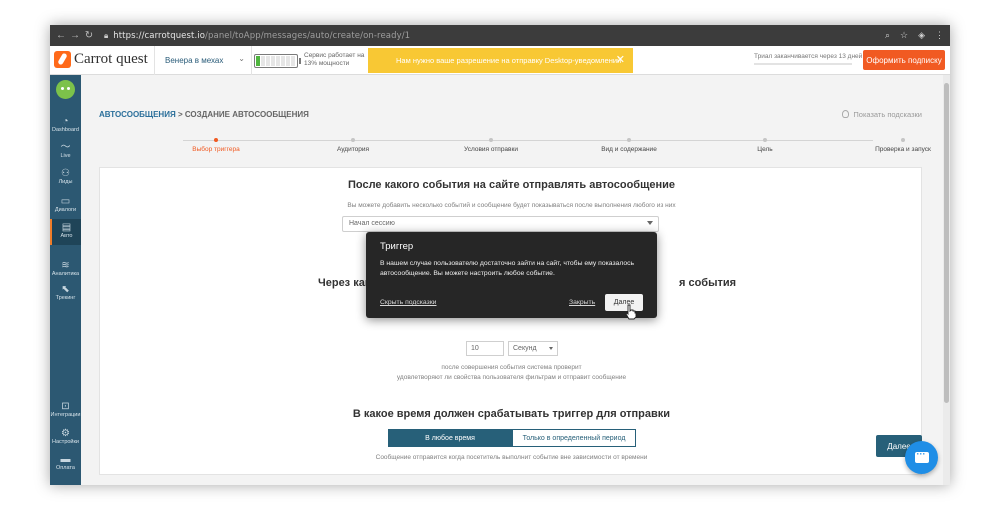 The image size is (1000, 509). Describe the element at coordinates (904, 35) in the screenshot. I see `star-icon: ☆` at that location.